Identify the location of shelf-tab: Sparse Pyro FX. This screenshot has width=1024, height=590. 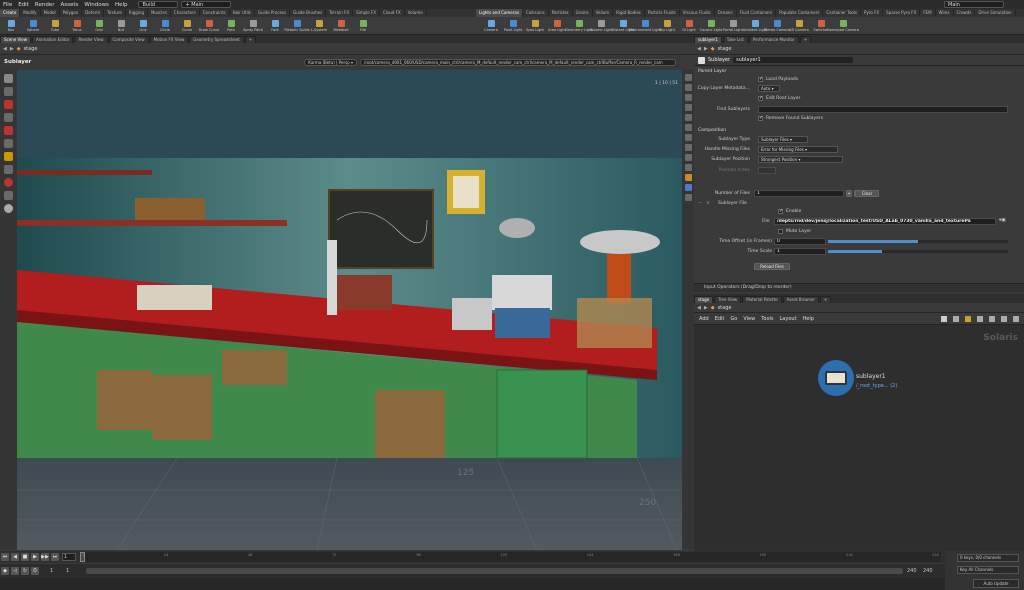
(902, 13).